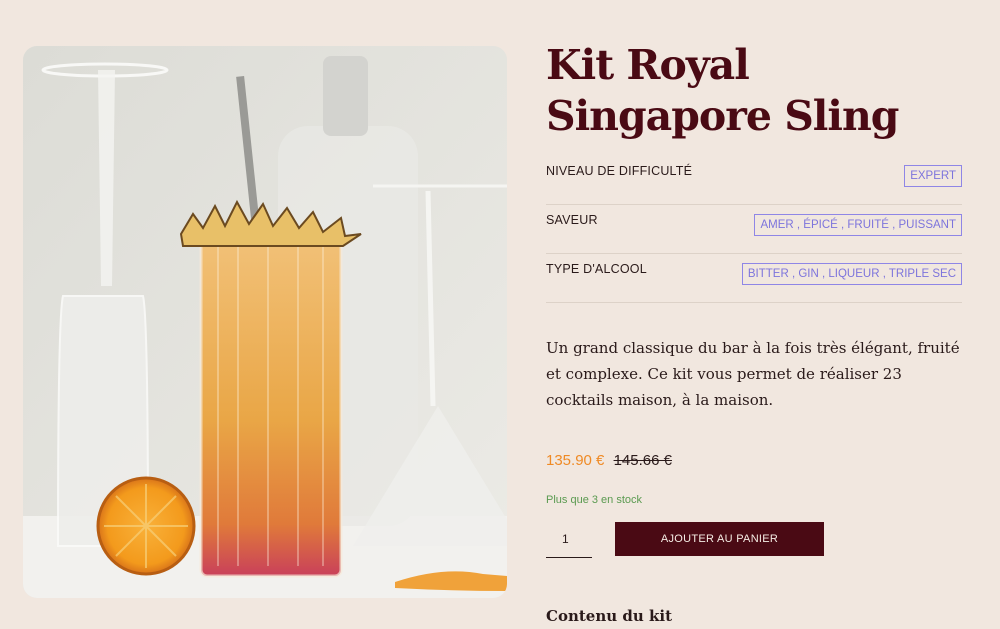 The width and height of the screenshot is (1000, 629). I want to click on attribute-tag: EXPERT, so click(933, 176).